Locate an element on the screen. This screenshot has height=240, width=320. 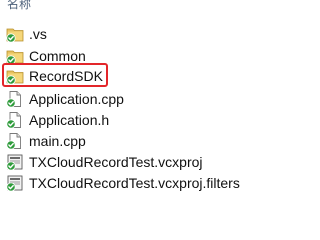
list-item-vcxproj: TXCloudRecordTest.vcxproj is located at coordinates (130, 162).